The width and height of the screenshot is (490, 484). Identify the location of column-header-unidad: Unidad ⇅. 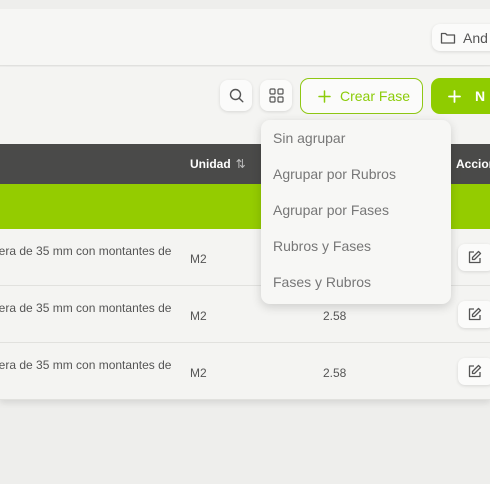
(218, 164).